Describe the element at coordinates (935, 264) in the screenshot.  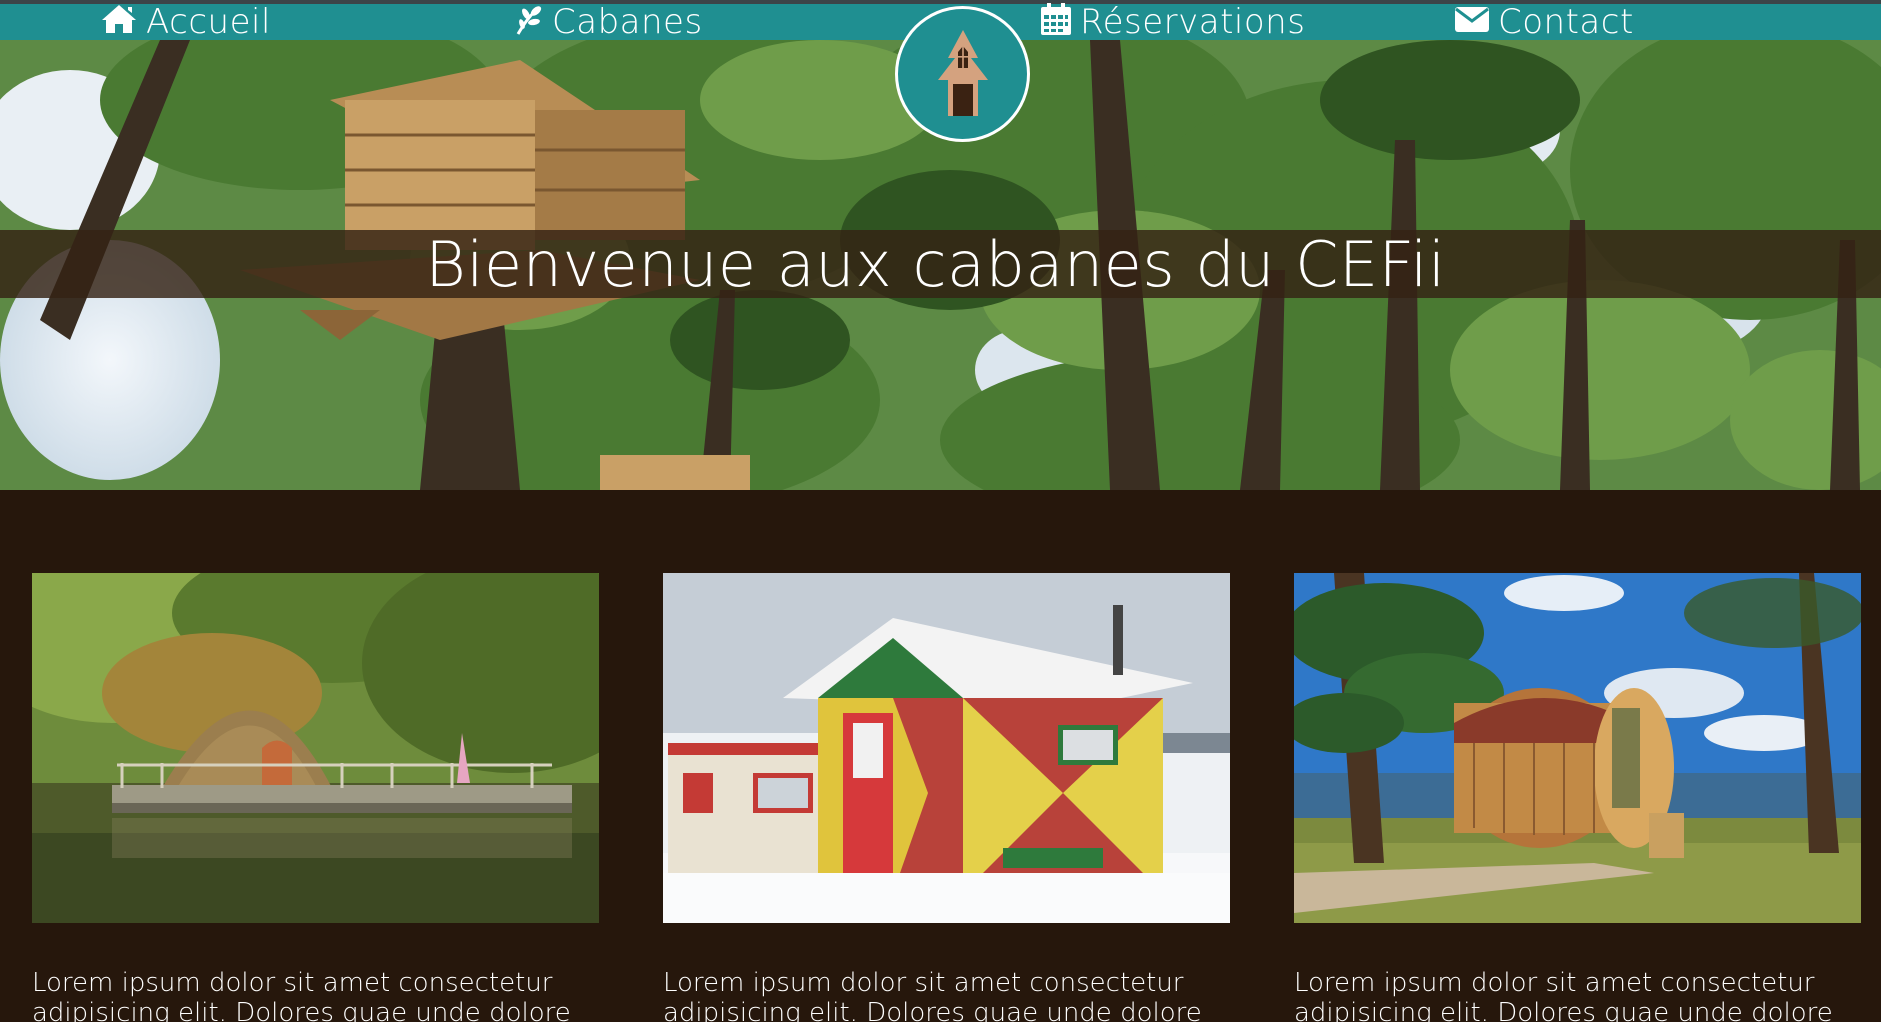
I see `hero-title: Bienvenue aux cabanes du CEFii` at that location.